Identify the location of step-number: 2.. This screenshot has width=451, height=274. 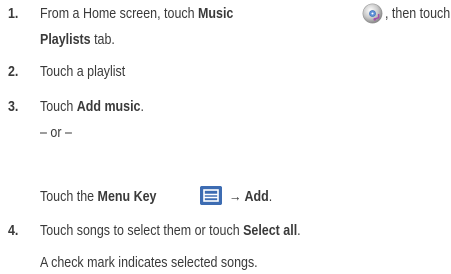
(13, 72).